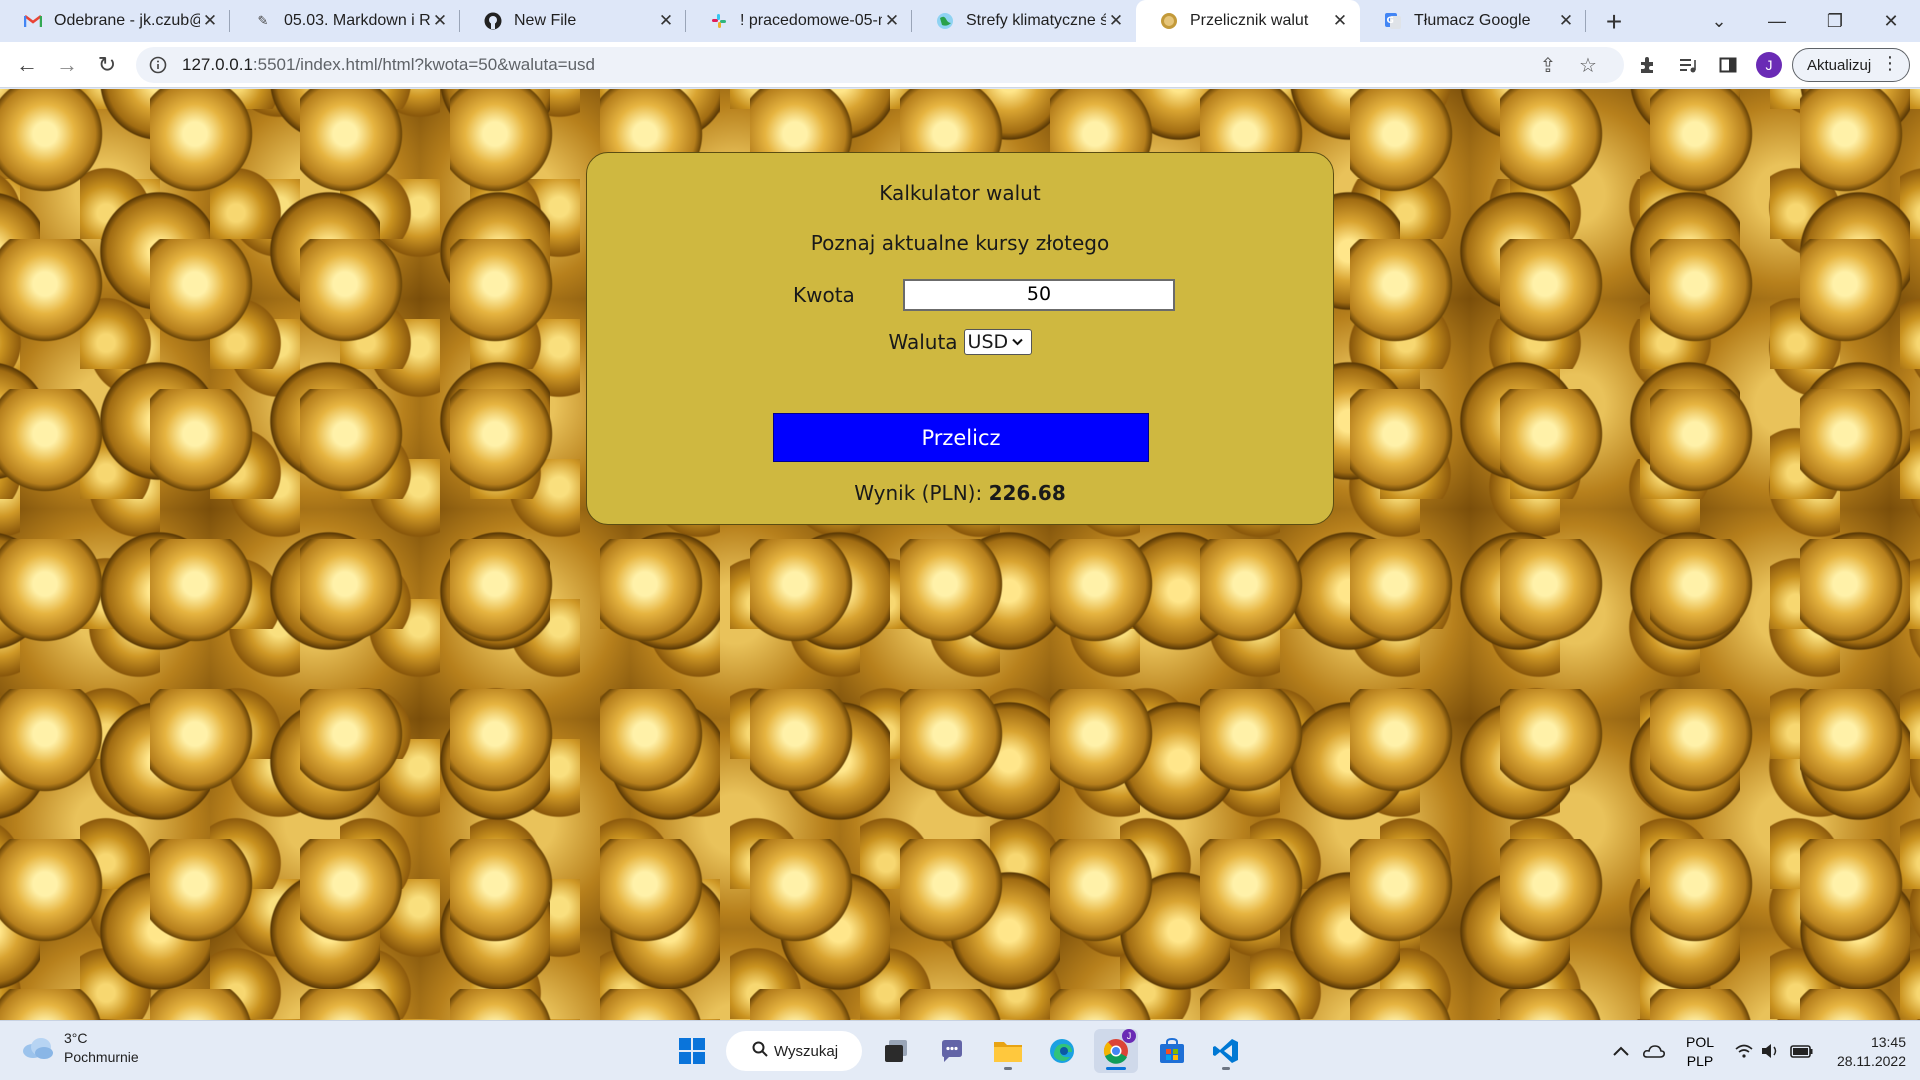 Image resolution: width=1920 pixels, height=1080 pixels. What do you see at coordinates (217, 64) in the screenshot?
I see `url-host: 127.0.0.1` at bounding box center [217, 64].